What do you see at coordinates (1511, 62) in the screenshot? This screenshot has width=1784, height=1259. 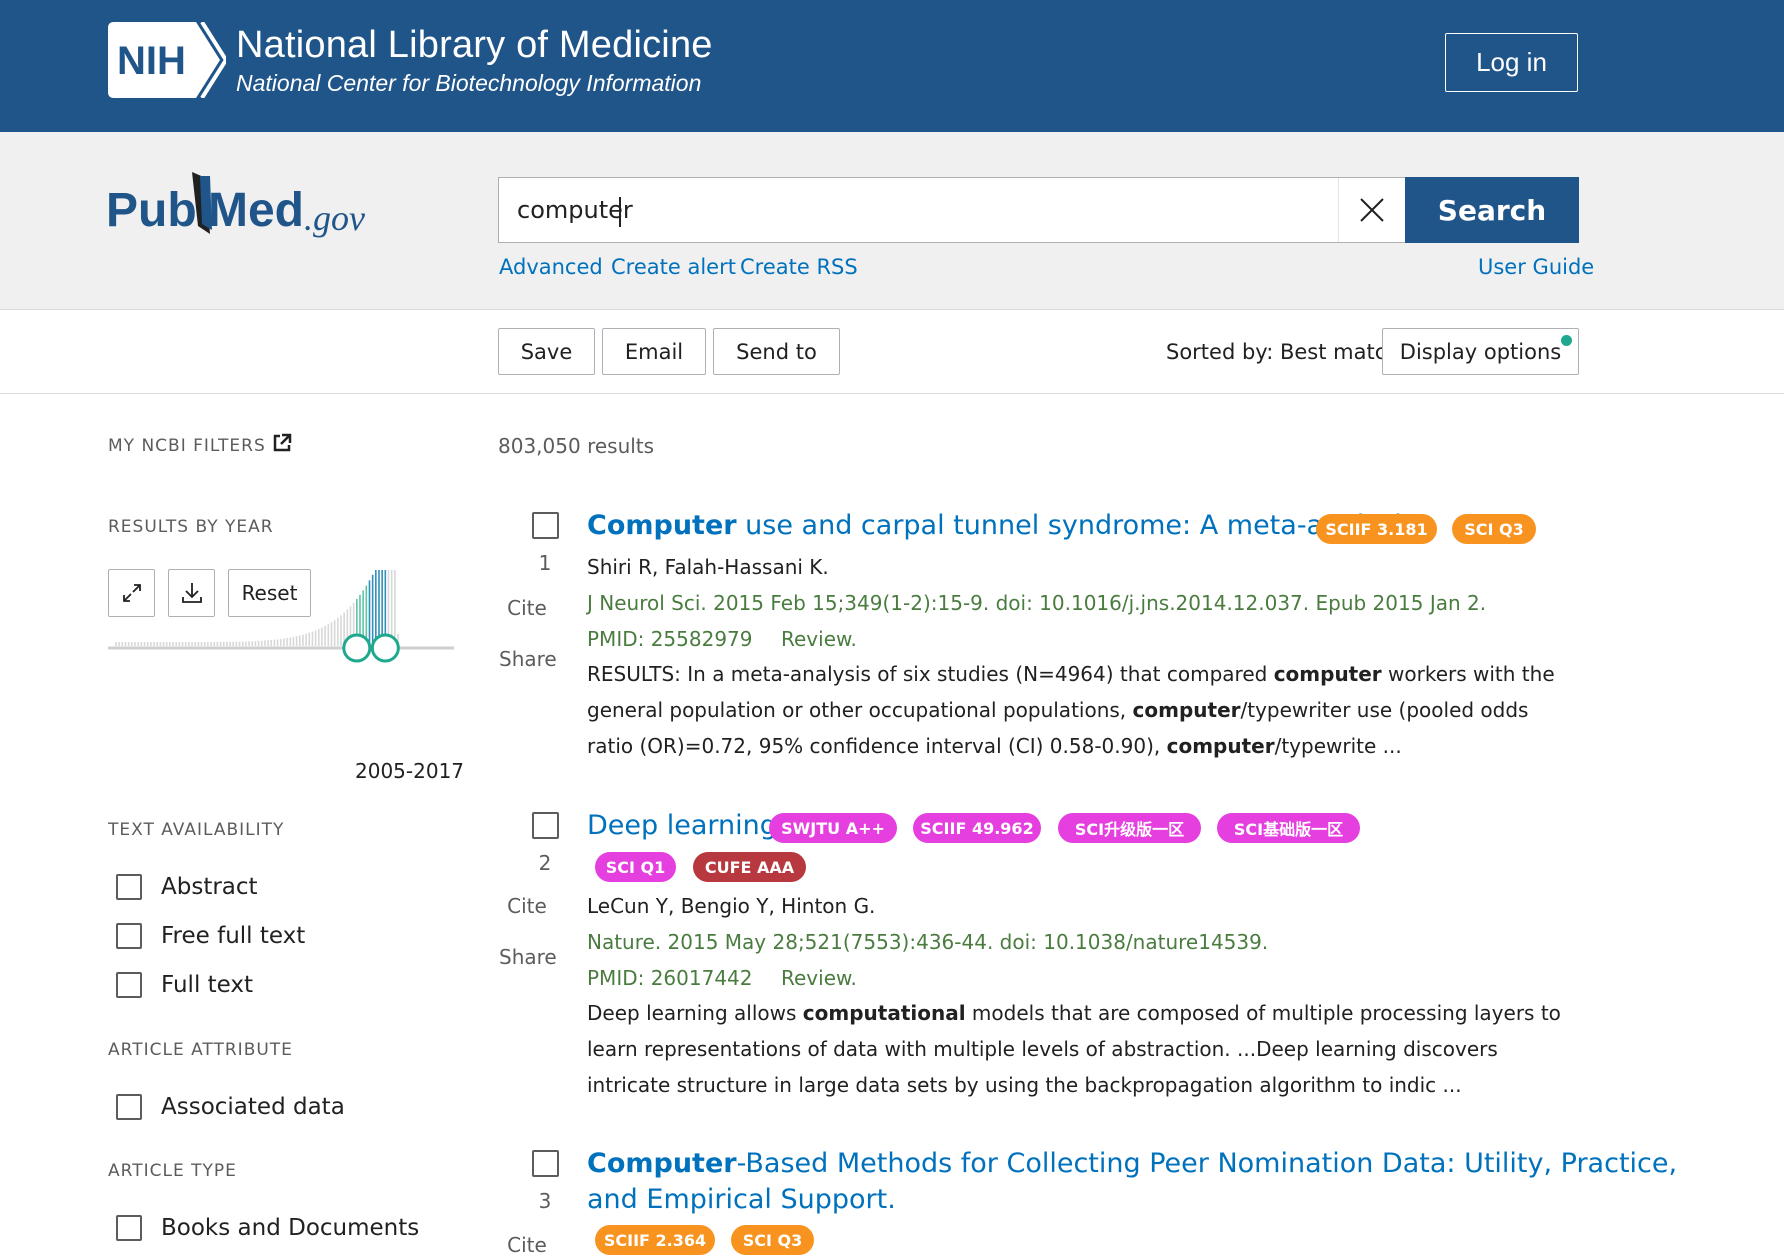 I see `login-button: Log in` at bounding box center [1511, 62].